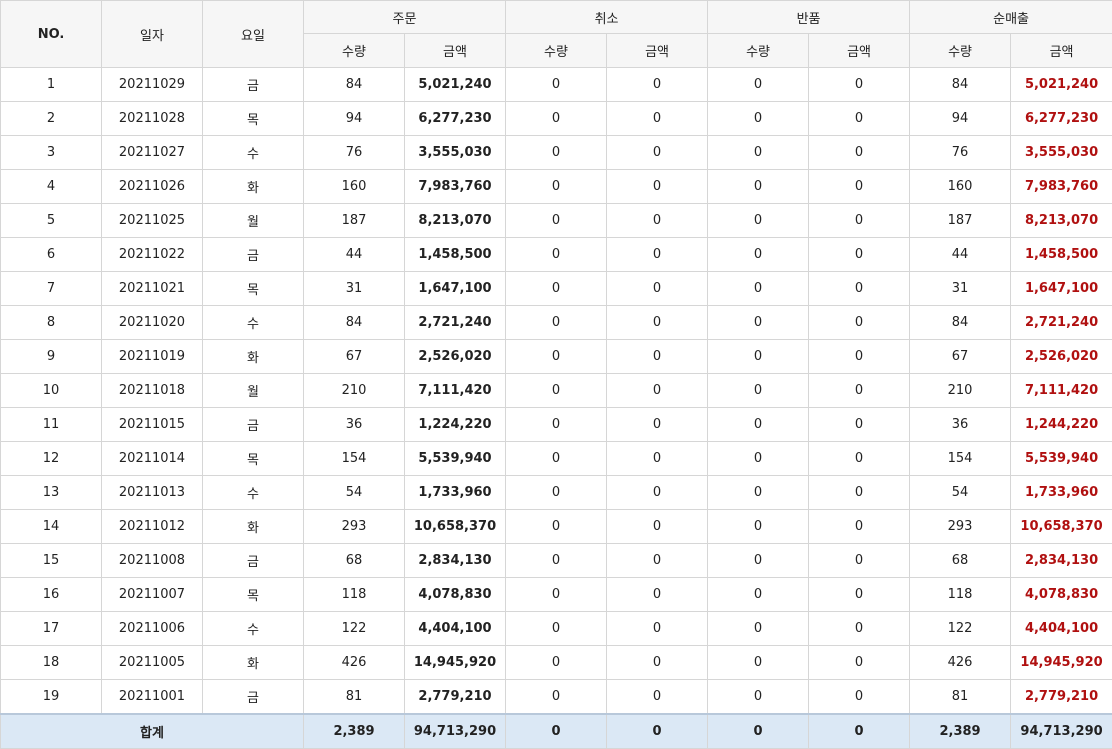 The image size is (1112, 749). What do you see at coordinates (455, 220) in the screenshot?
I see `cell-order-amount: 8,213,070` at bounding box center [455, 220].